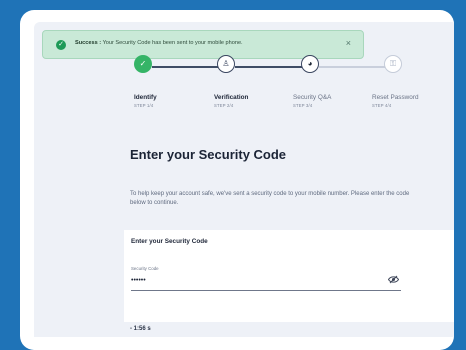 The image size is (466, 350). What do you see at coordinates (382, 105) in the screenshot?
I see `step-reset-sub: STEP 4/4` at bounding box center [382, 105].